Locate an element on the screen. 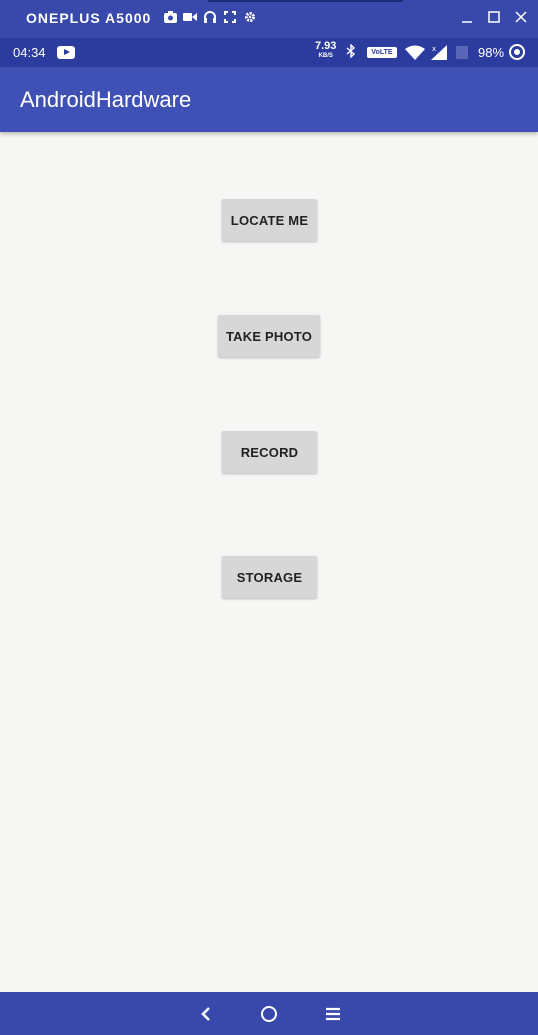 The image size is (538, 1035). record-indicator-icon is located at coordinates (517, 52).